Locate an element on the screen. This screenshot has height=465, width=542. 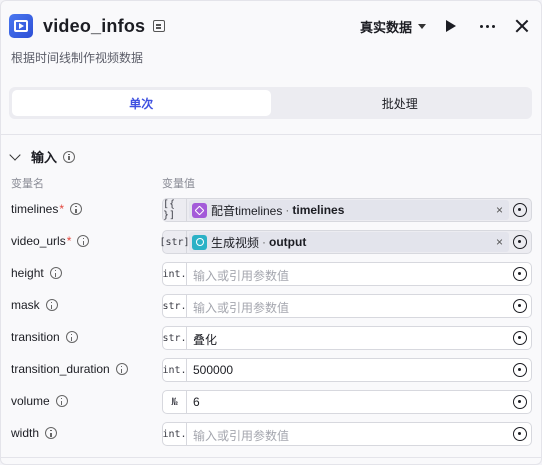
loop-icon is located at coordinates (199, 242).